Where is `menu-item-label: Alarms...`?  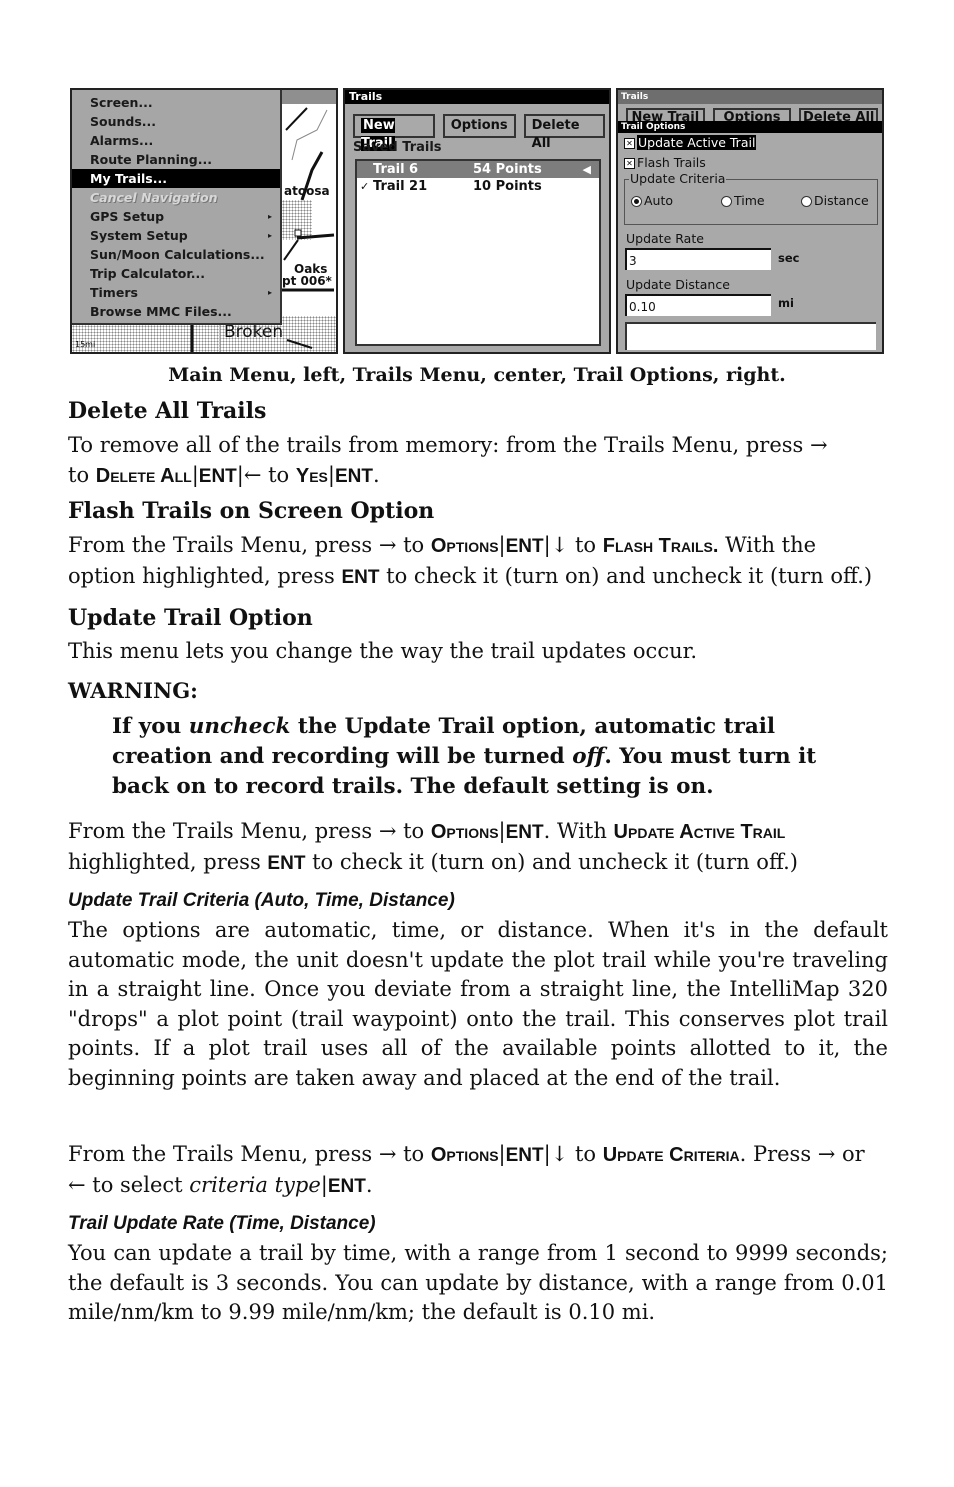 menu-item-label: Alarms... is located at coordinates (122, 140).